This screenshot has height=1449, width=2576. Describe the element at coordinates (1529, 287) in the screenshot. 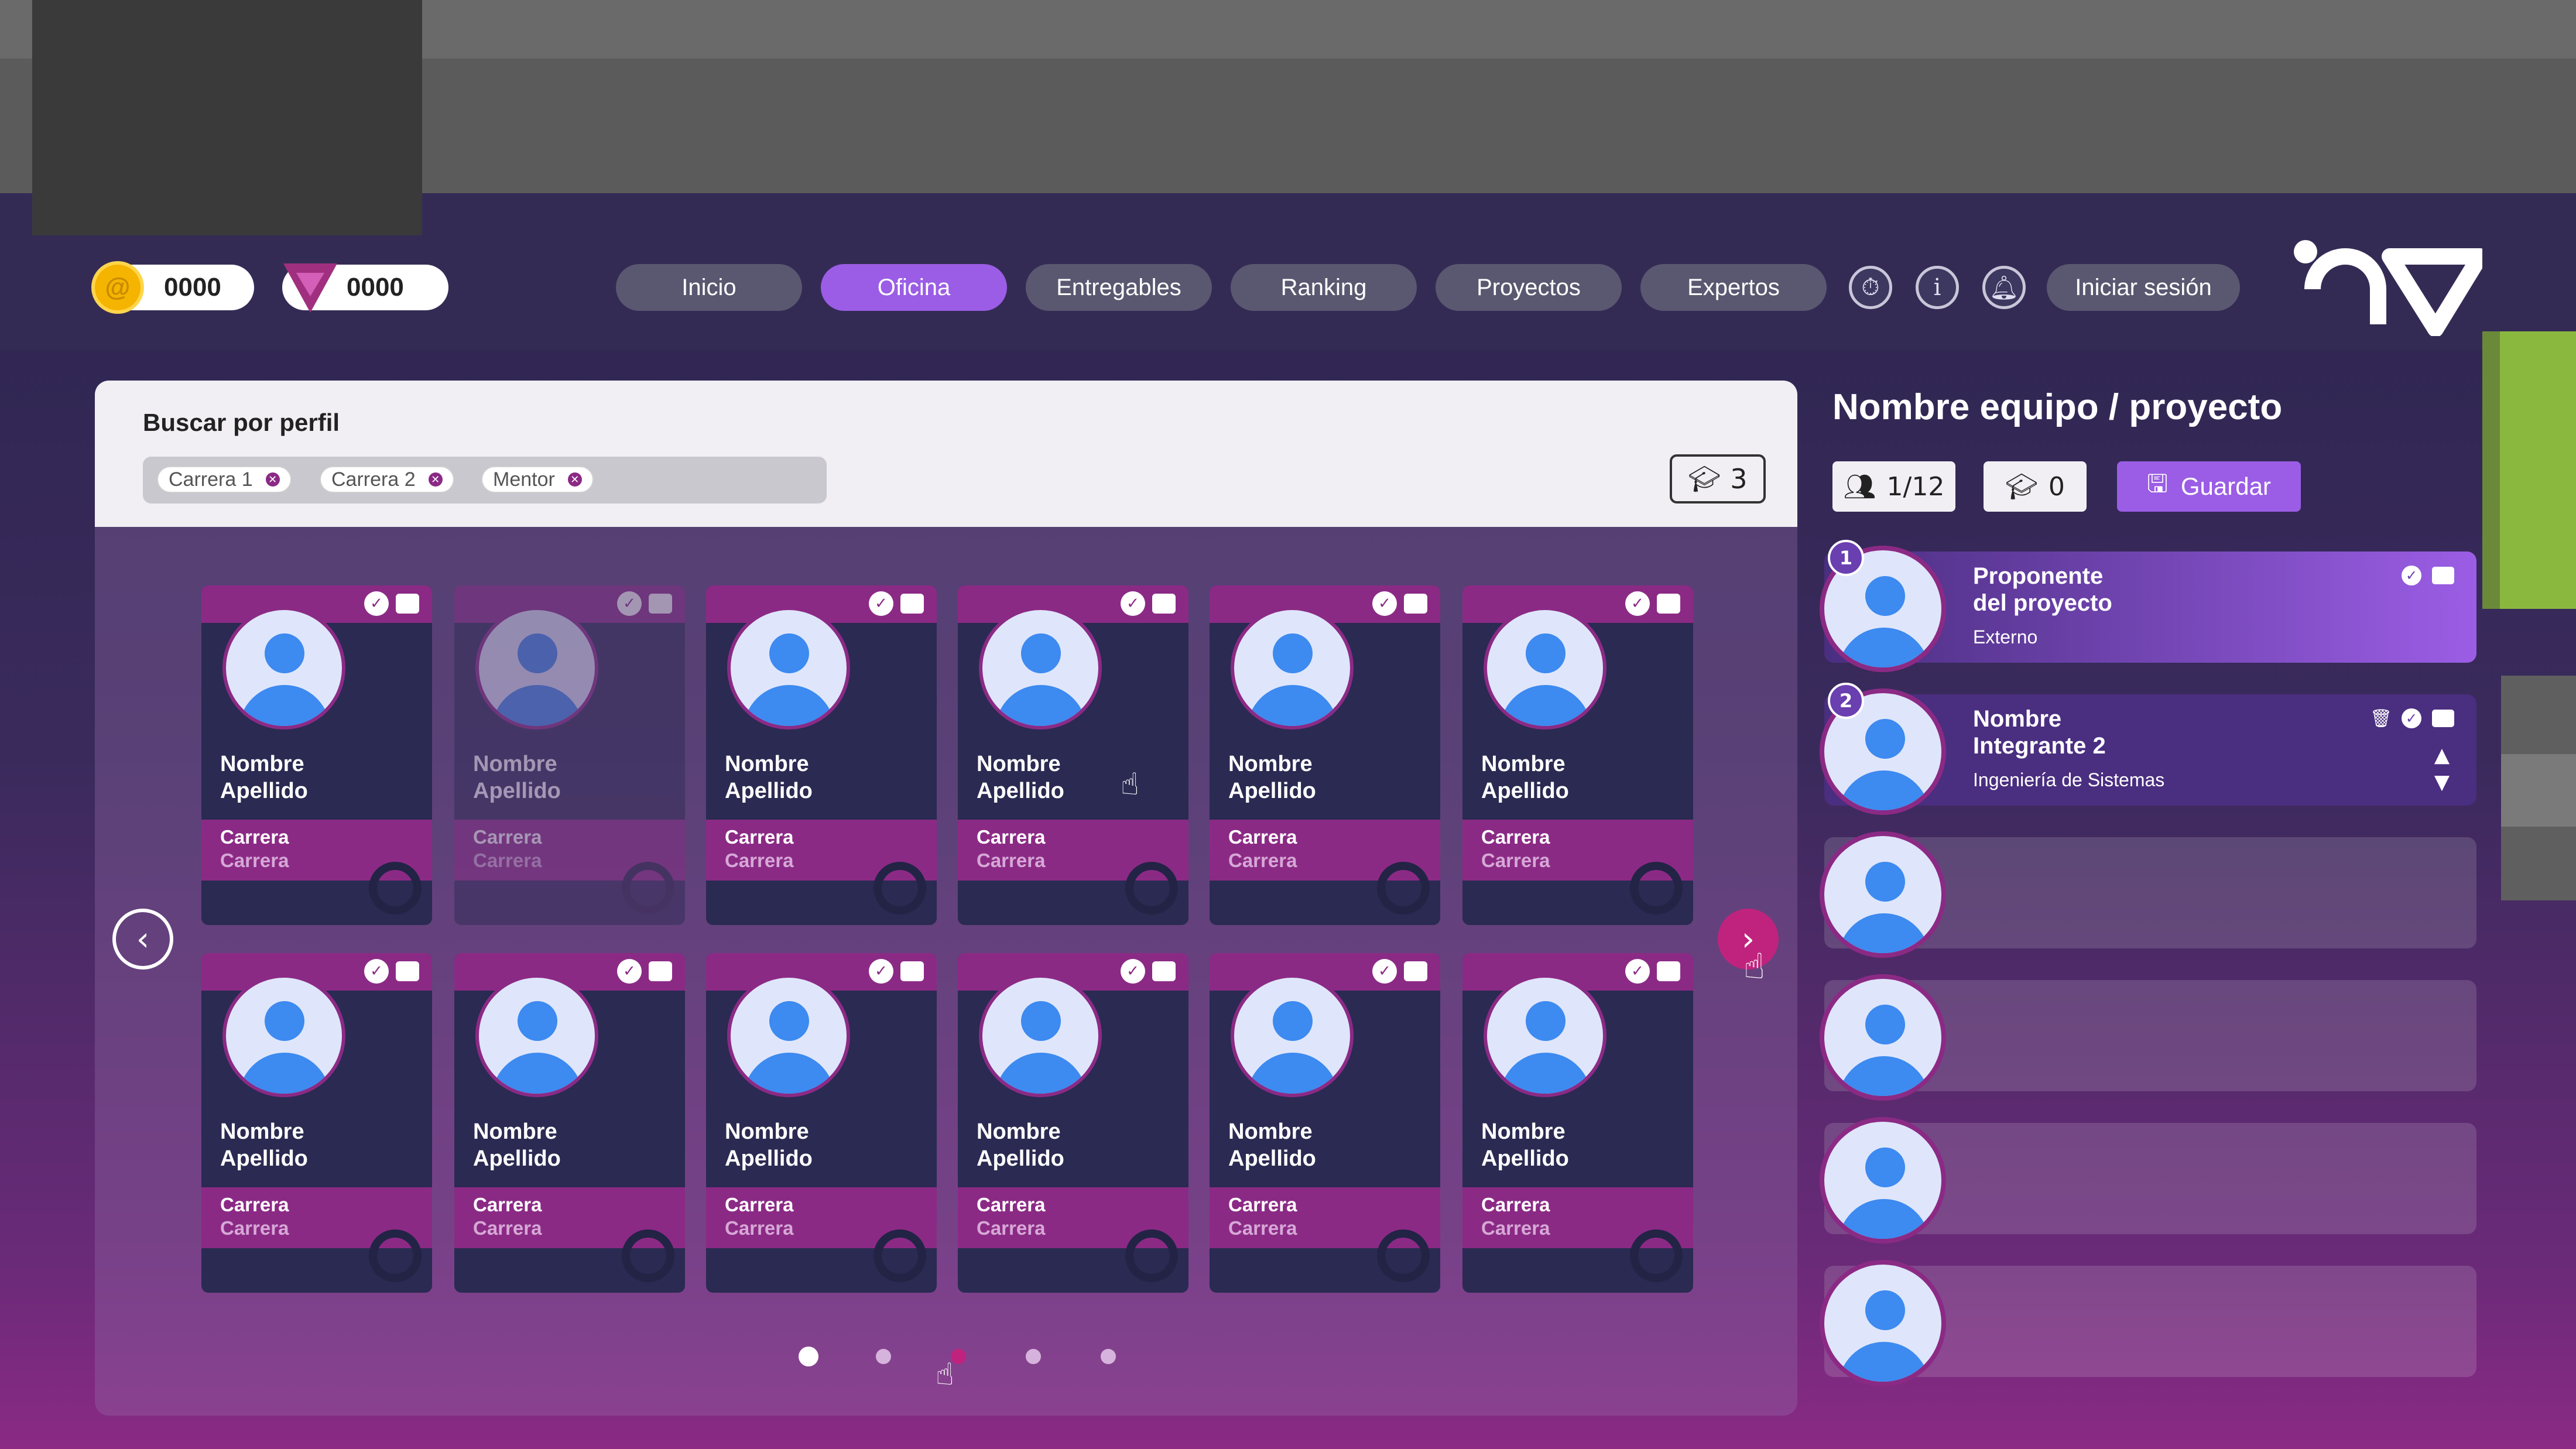

I see `nav-proyectos: Proyectos` at that location.